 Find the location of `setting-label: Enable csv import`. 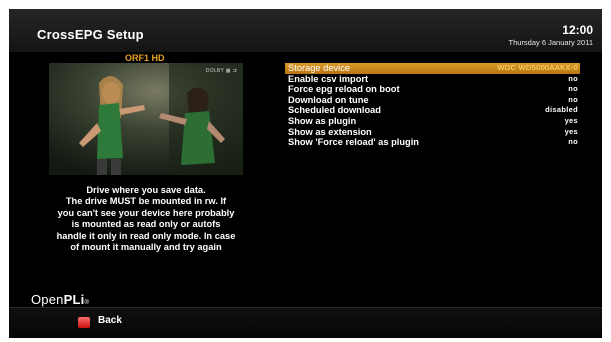

setting-label: Enable csv import is located at coordinates (328, 78).